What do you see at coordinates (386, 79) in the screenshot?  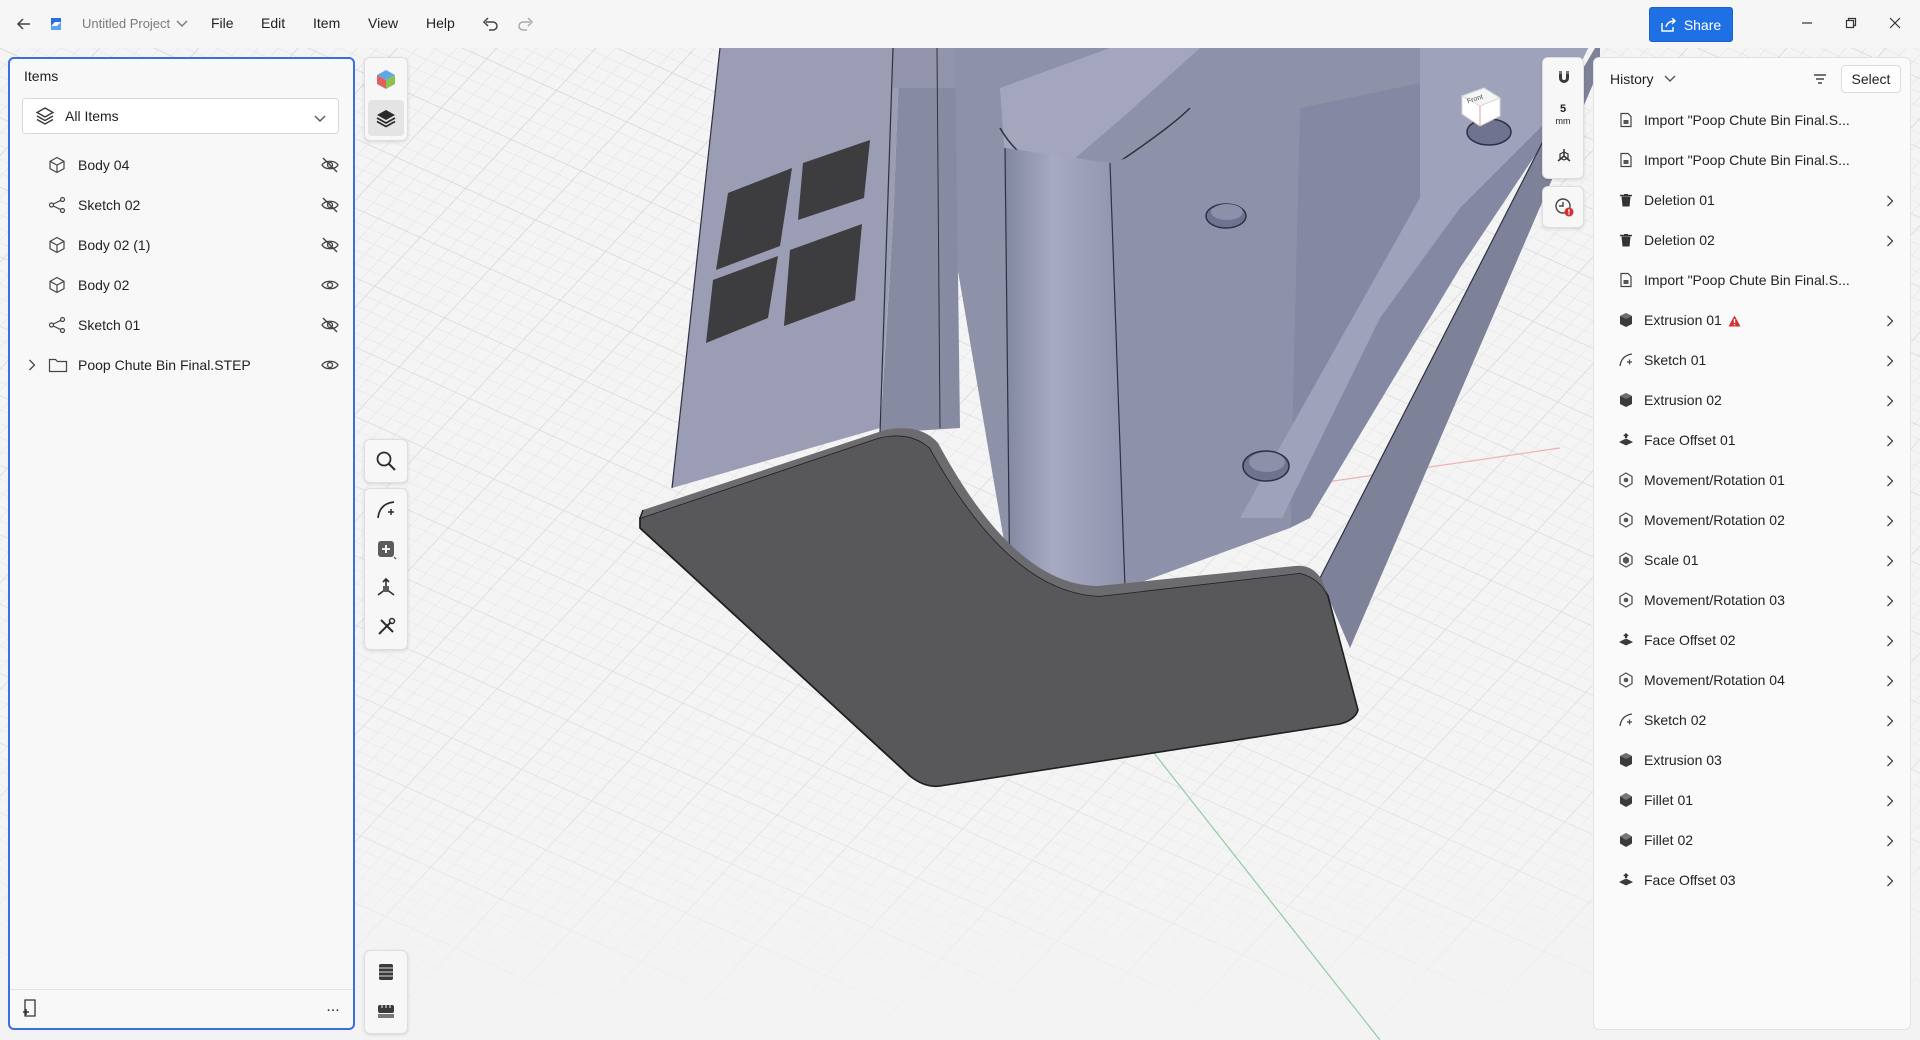 I see `material-cube-icon` at bounding box center [386, 79].